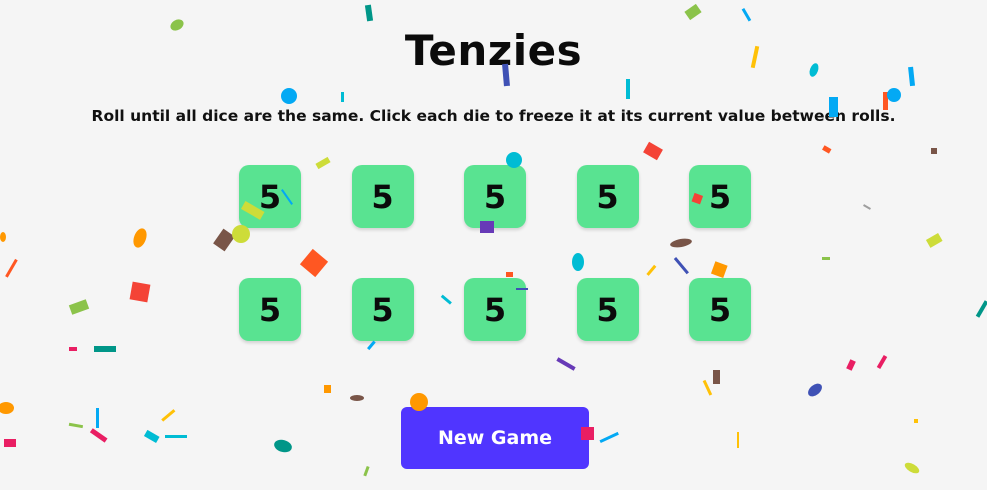 The image size is (987, 490). Describe the element at coordinates (493, 50) in the screenshot. I see `page-title: Tenzies` at that location.